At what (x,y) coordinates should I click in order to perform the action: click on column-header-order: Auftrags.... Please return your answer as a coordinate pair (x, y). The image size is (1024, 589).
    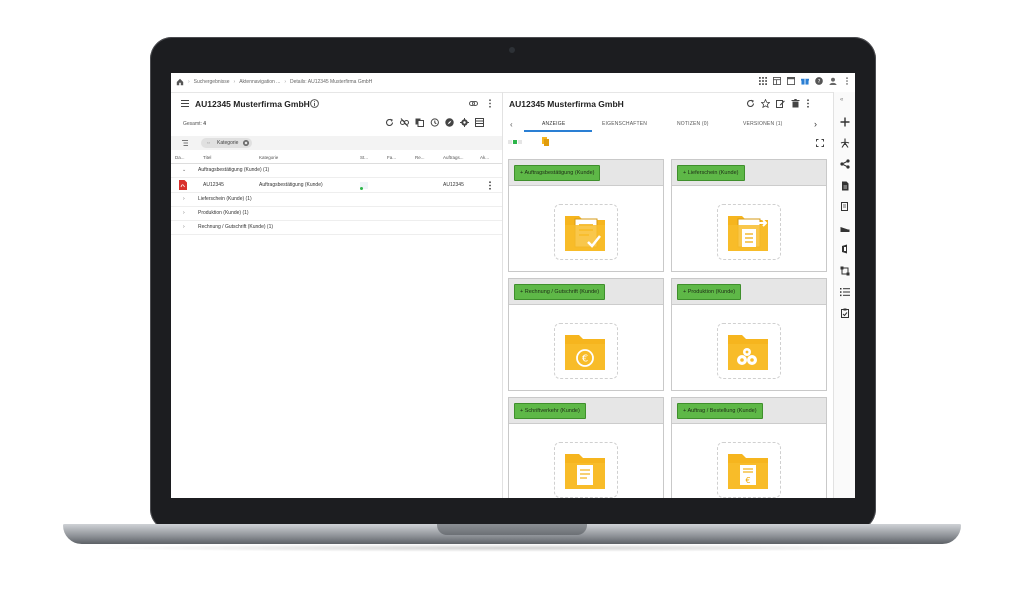
    Looking at the image, I should click on (453, 157).